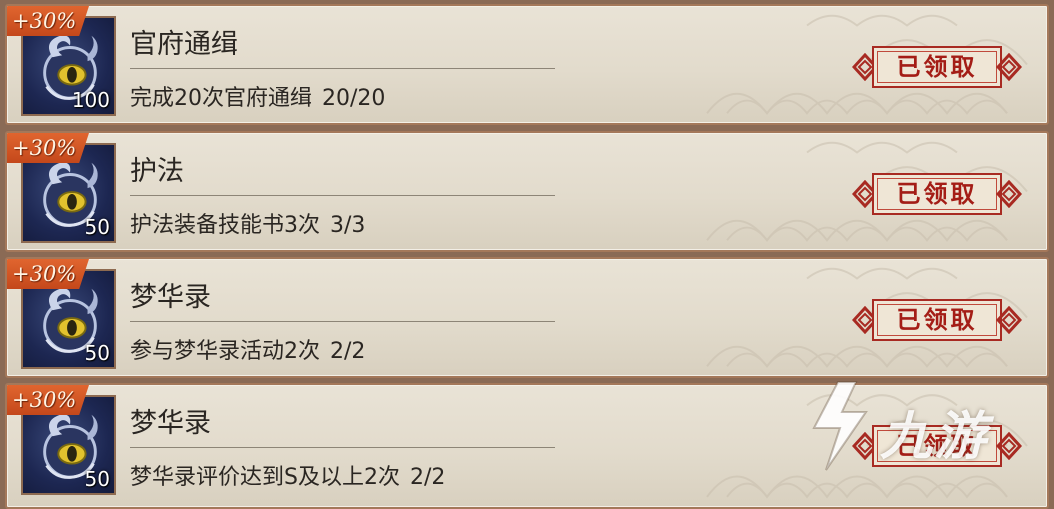 The height and width of the screenshot is (509, 1054). I want to click on task-description: 梦华录评价达到S及以上2次 2/2, so click(287, 475).